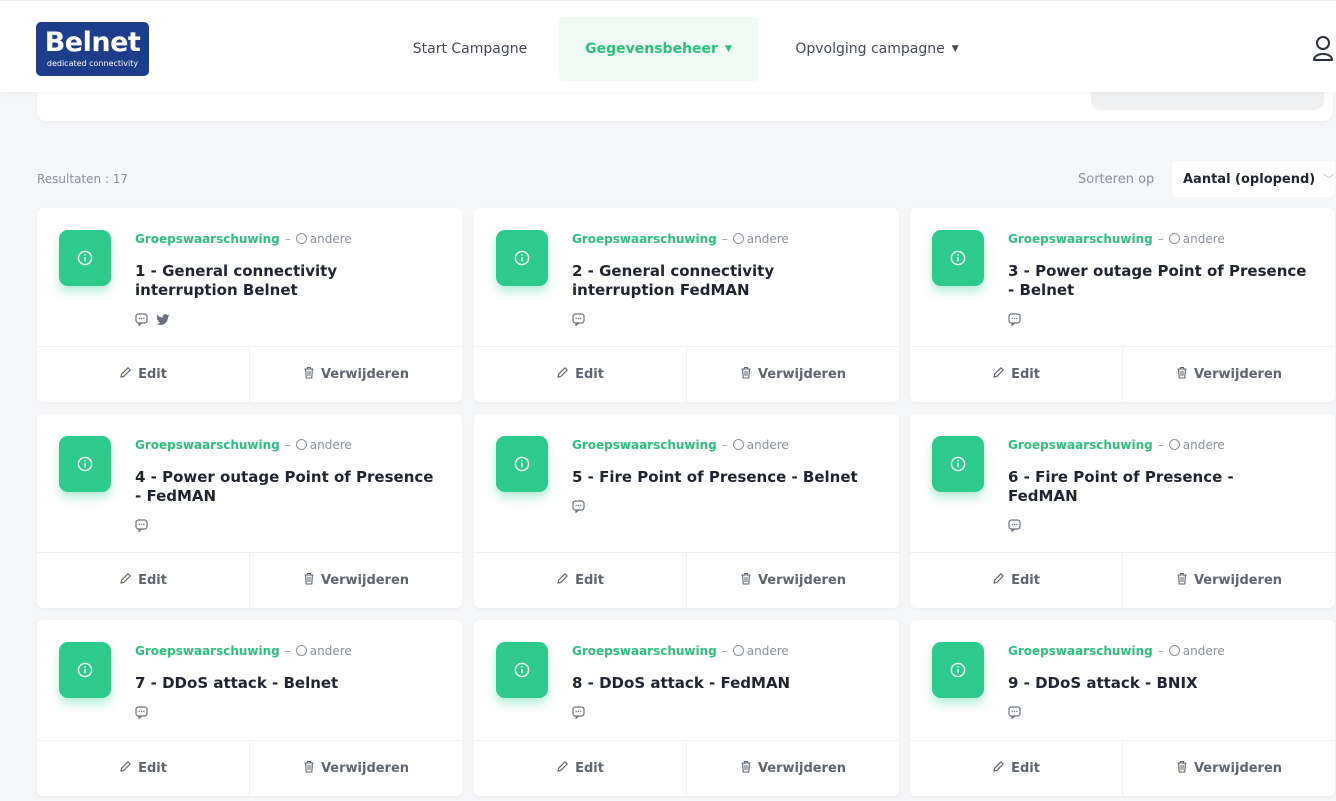 The height and width of the screenshot is (801, 1336). I want to click on nav-start-campagne: Start Campagne, so click(470, 49).